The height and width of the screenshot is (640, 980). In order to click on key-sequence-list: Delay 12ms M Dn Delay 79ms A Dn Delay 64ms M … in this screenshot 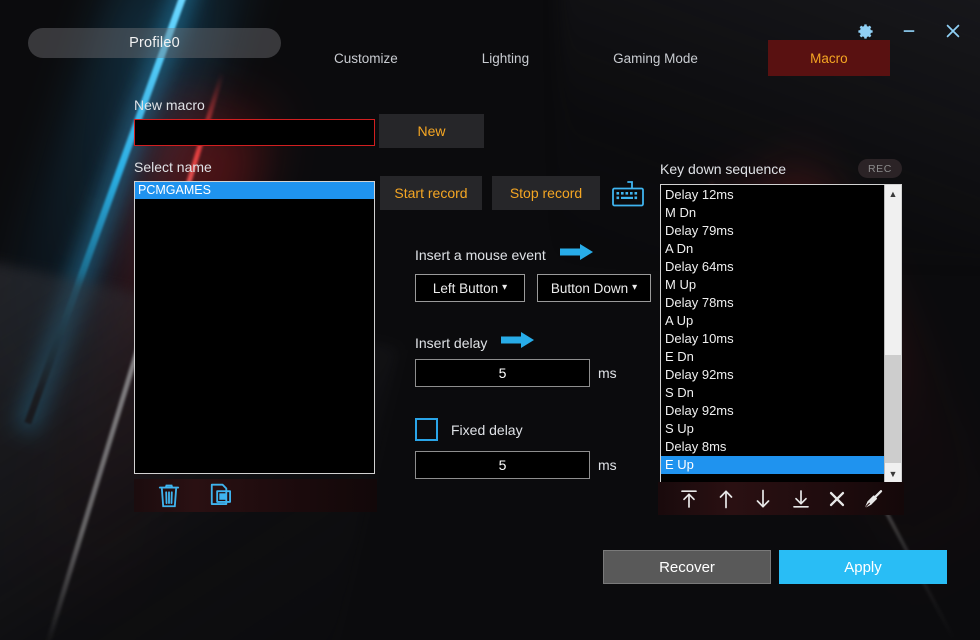, I will do `click(772, 333)`.